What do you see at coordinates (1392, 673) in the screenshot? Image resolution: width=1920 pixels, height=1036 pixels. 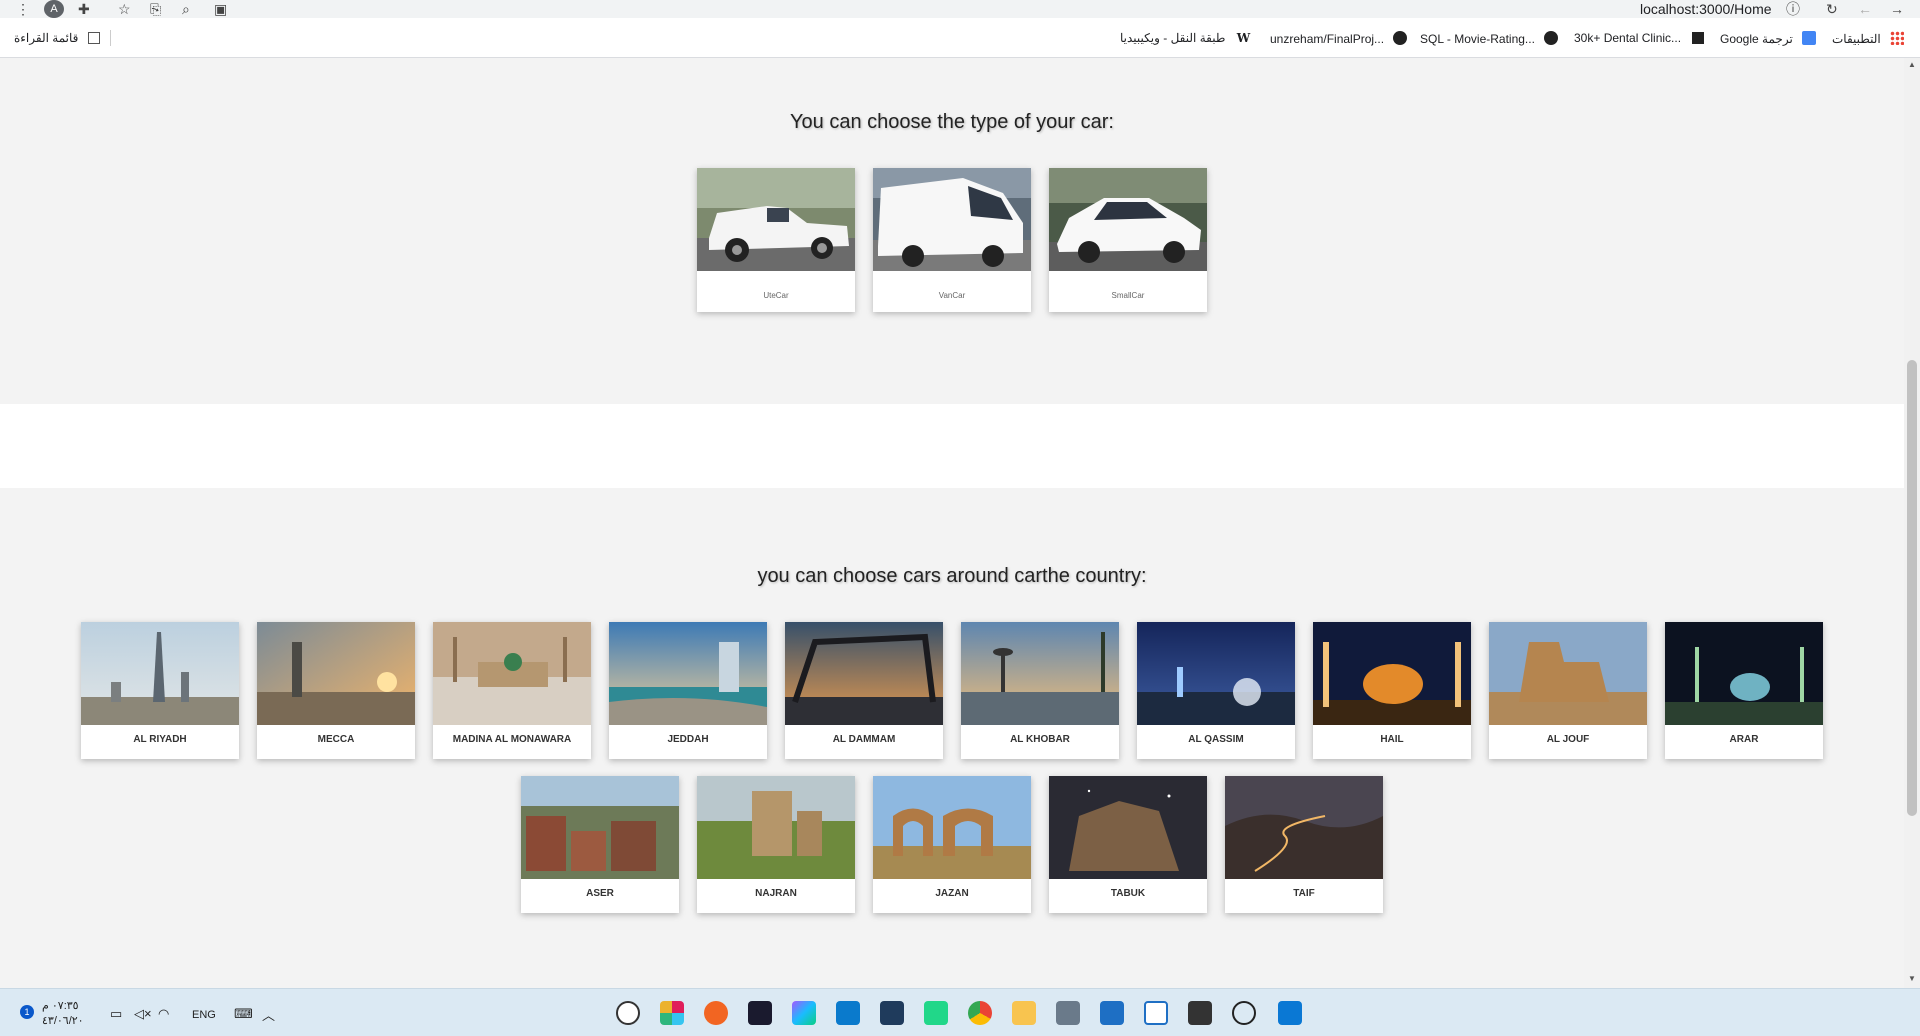 I see `hail-image` at bounding box center [1392, 673].